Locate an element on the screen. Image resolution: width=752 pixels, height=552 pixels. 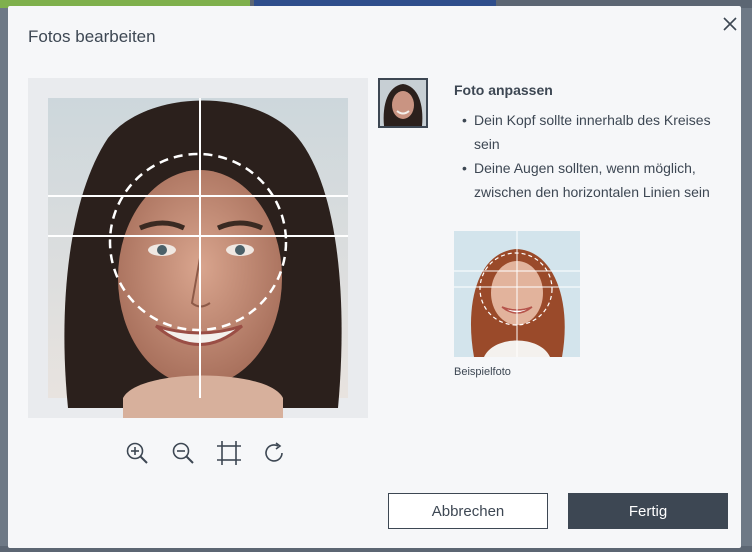
thumbnail-image is located at coordinates (403, 103).